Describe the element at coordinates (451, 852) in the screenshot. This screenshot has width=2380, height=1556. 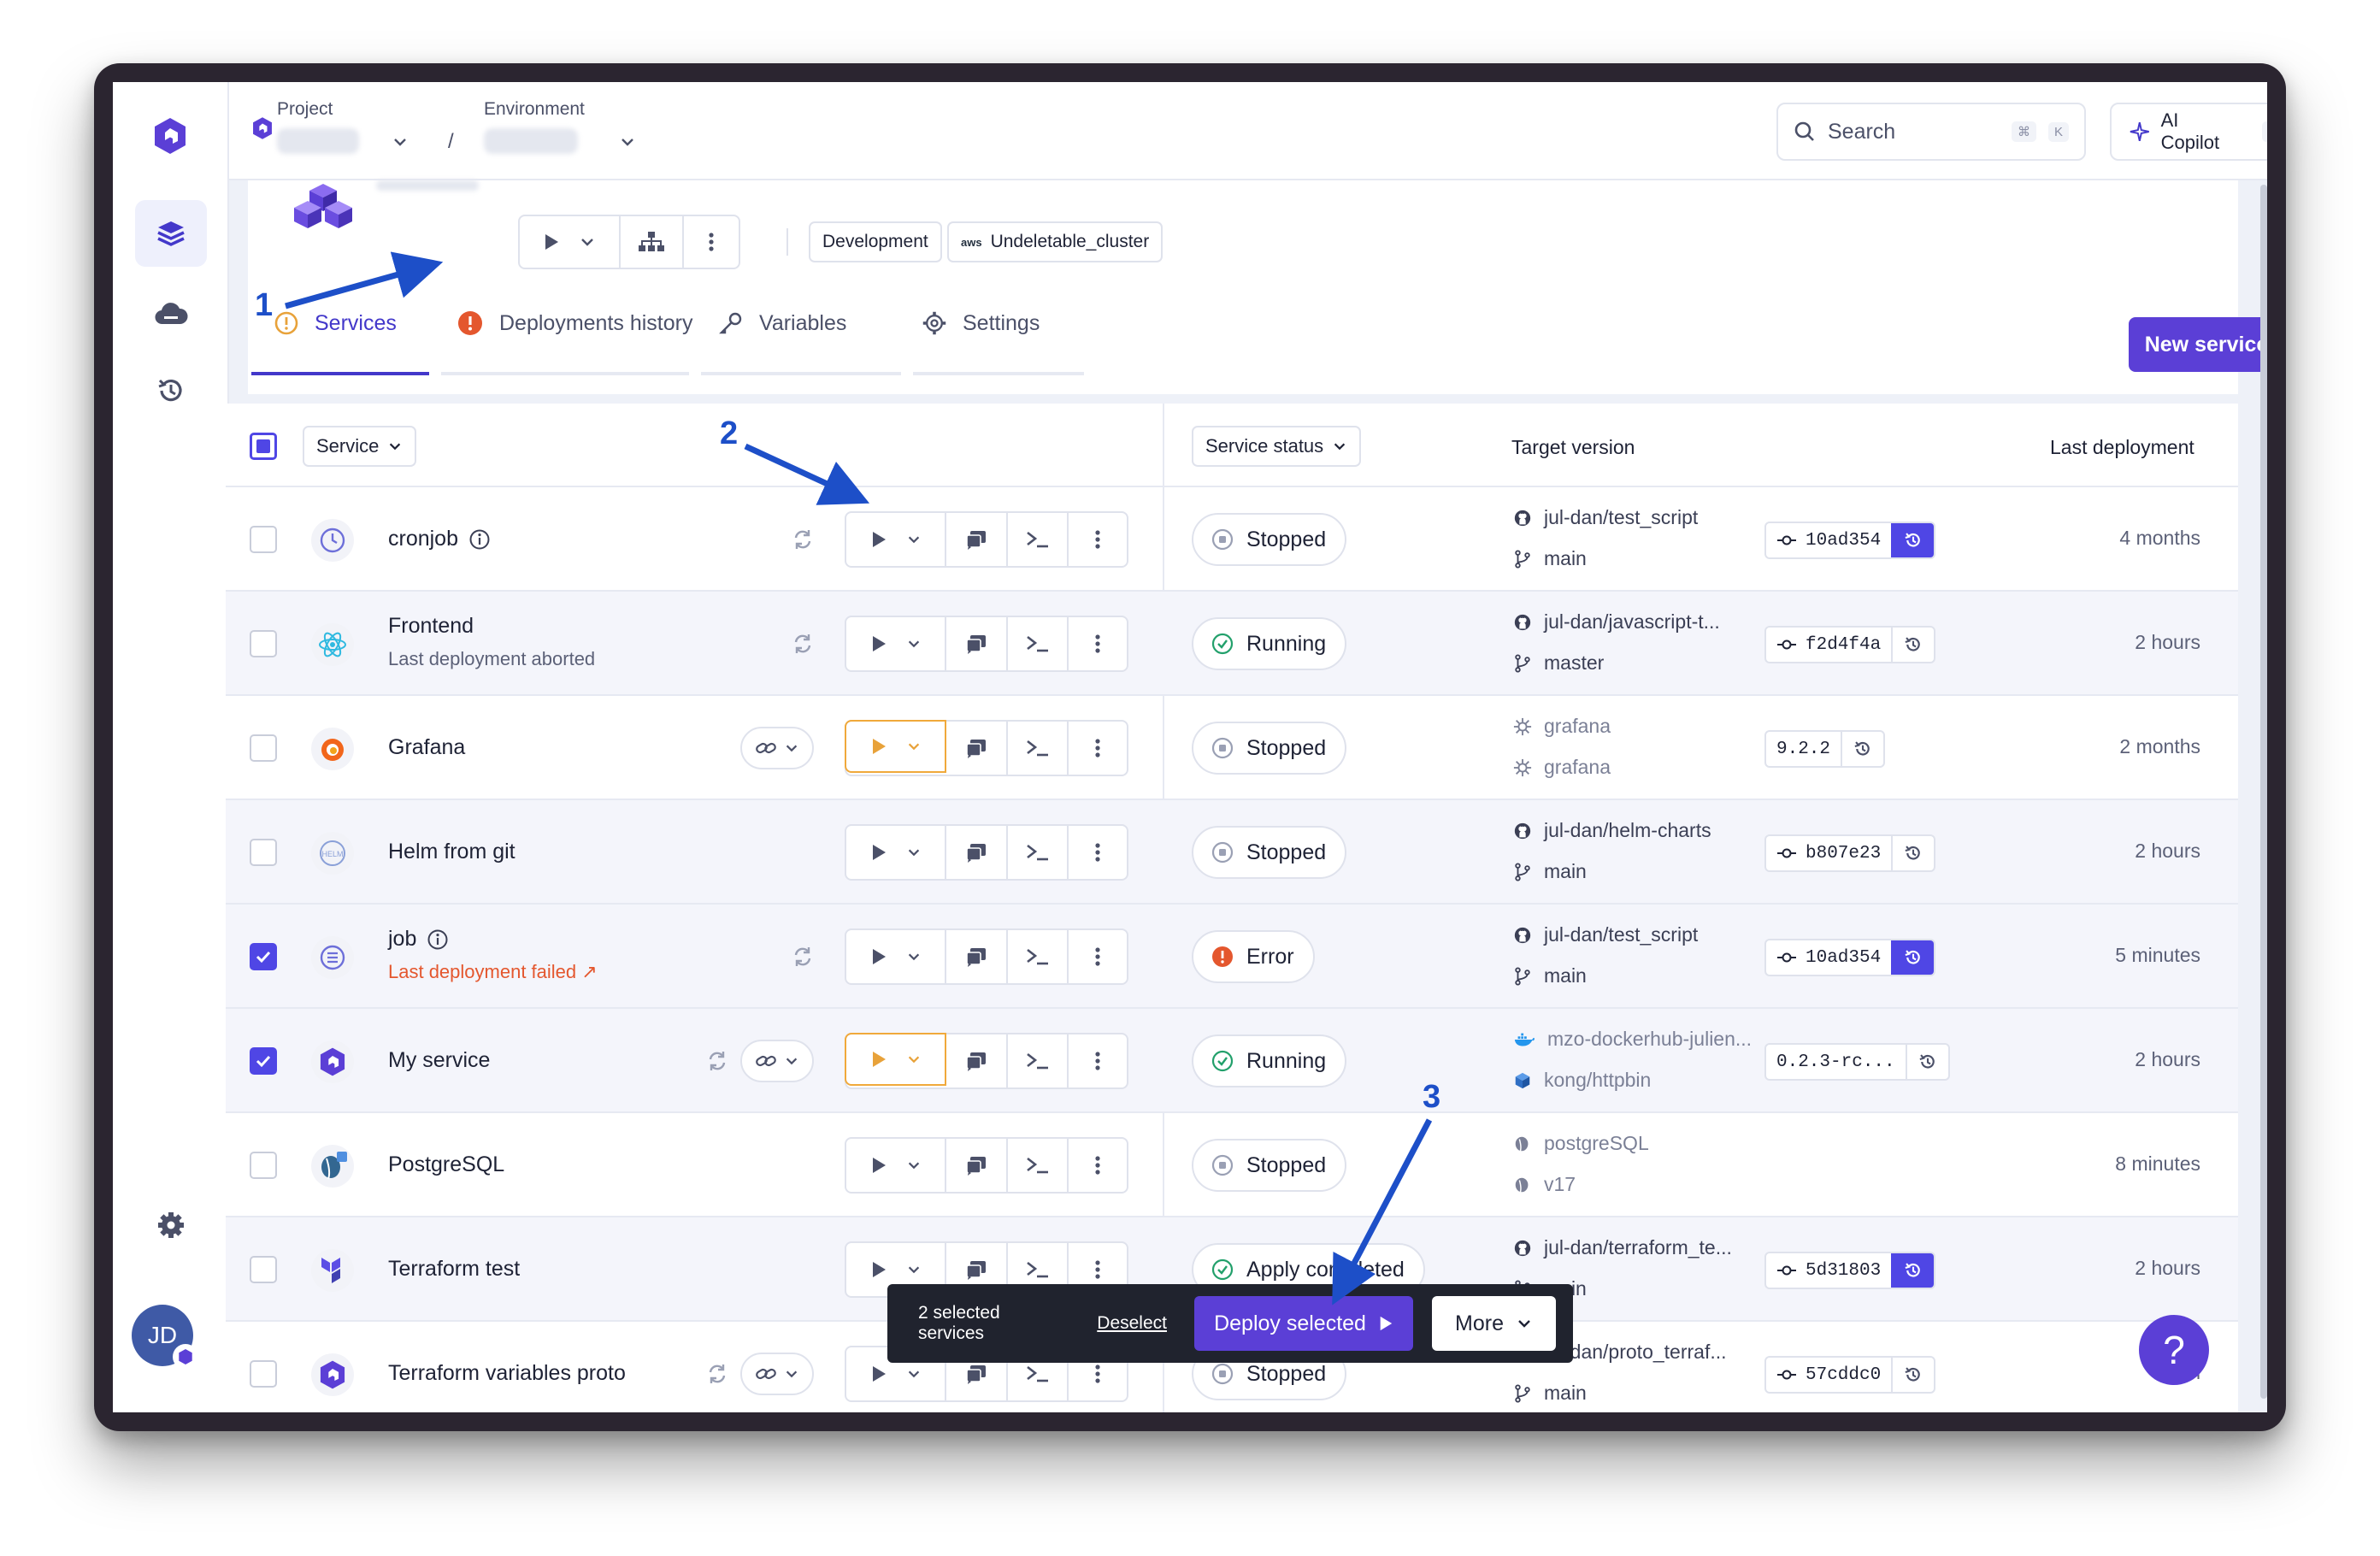
I see `service-name: Helm from git` at that location.